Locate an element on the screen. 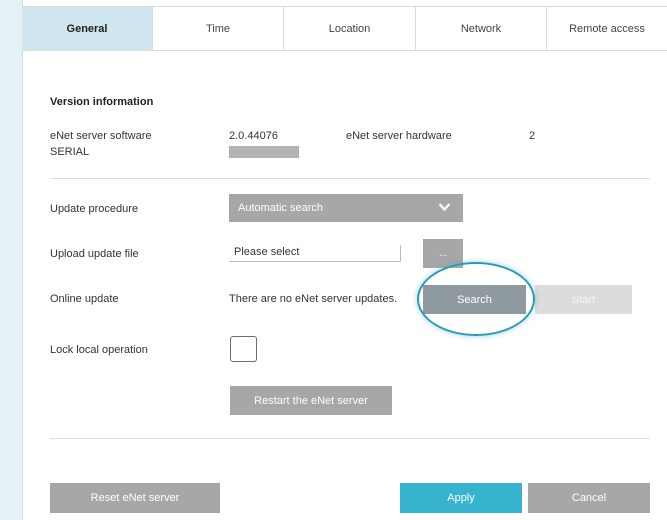 The height and width of the screenshot is (520, 667). upload-file-label: Upload update file is located at coordinates (94, 254).